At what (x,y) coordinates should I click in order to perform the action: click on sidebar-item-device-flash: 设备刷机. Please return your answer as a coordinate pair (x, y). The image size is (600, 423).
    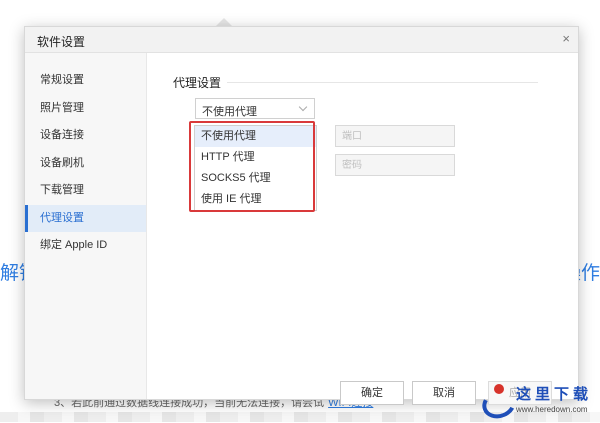
    Looking at the image, I should click on (85, 164).